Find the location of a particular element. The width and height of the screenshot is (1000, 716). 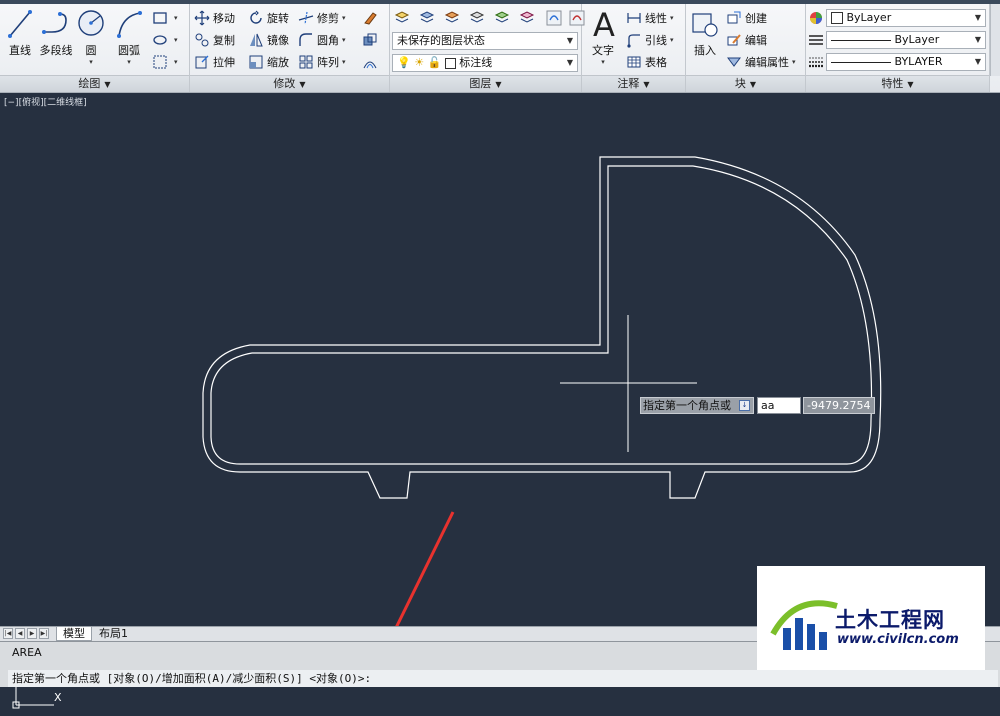

stretch-button: 拉伸 is located at coordinates (214, 62).